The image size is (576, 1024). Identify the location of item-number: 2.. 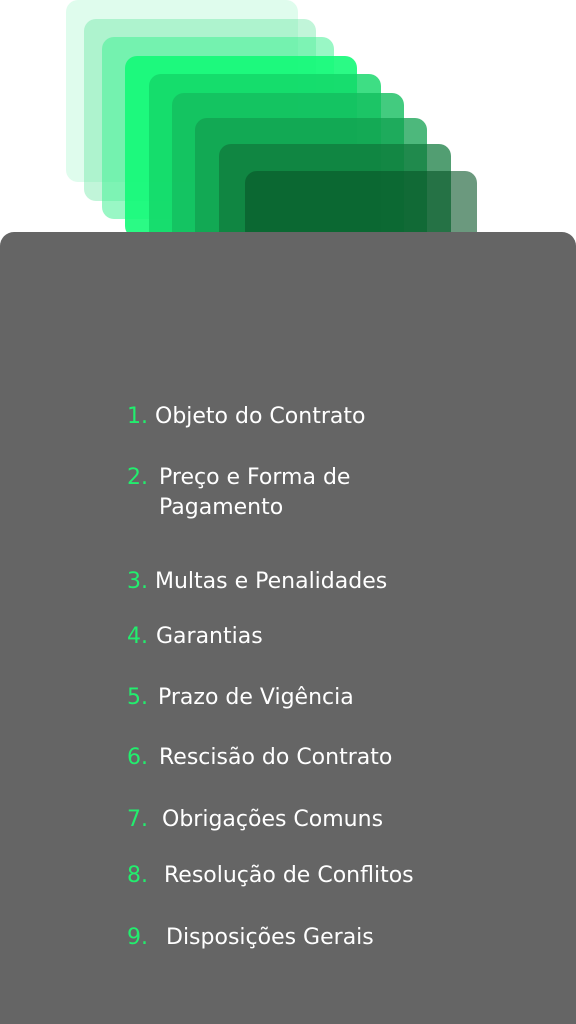
(137, 477).